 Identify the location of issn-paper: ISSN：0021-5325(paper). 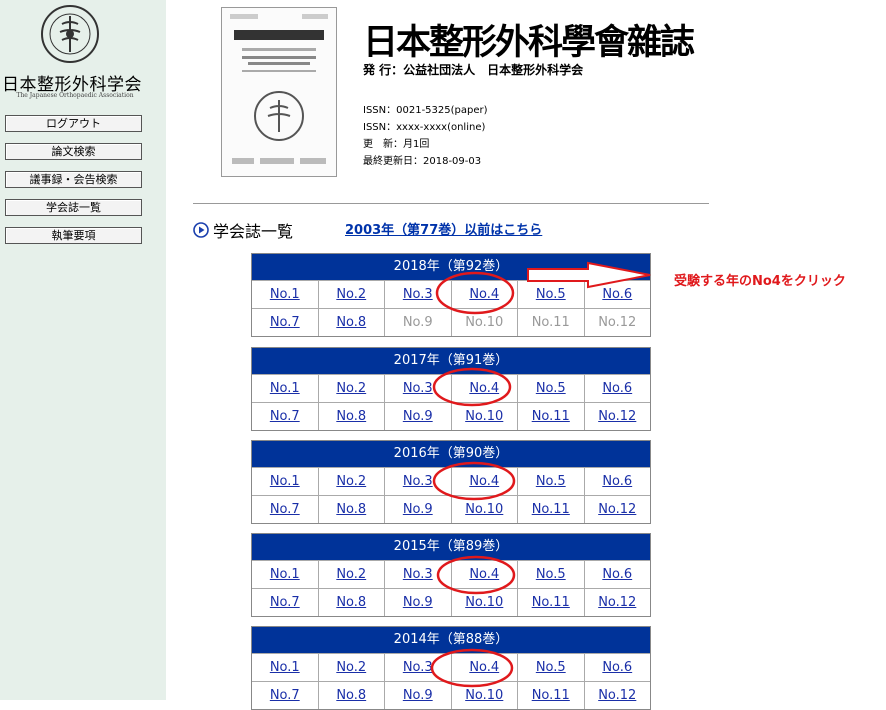
(425, 110).